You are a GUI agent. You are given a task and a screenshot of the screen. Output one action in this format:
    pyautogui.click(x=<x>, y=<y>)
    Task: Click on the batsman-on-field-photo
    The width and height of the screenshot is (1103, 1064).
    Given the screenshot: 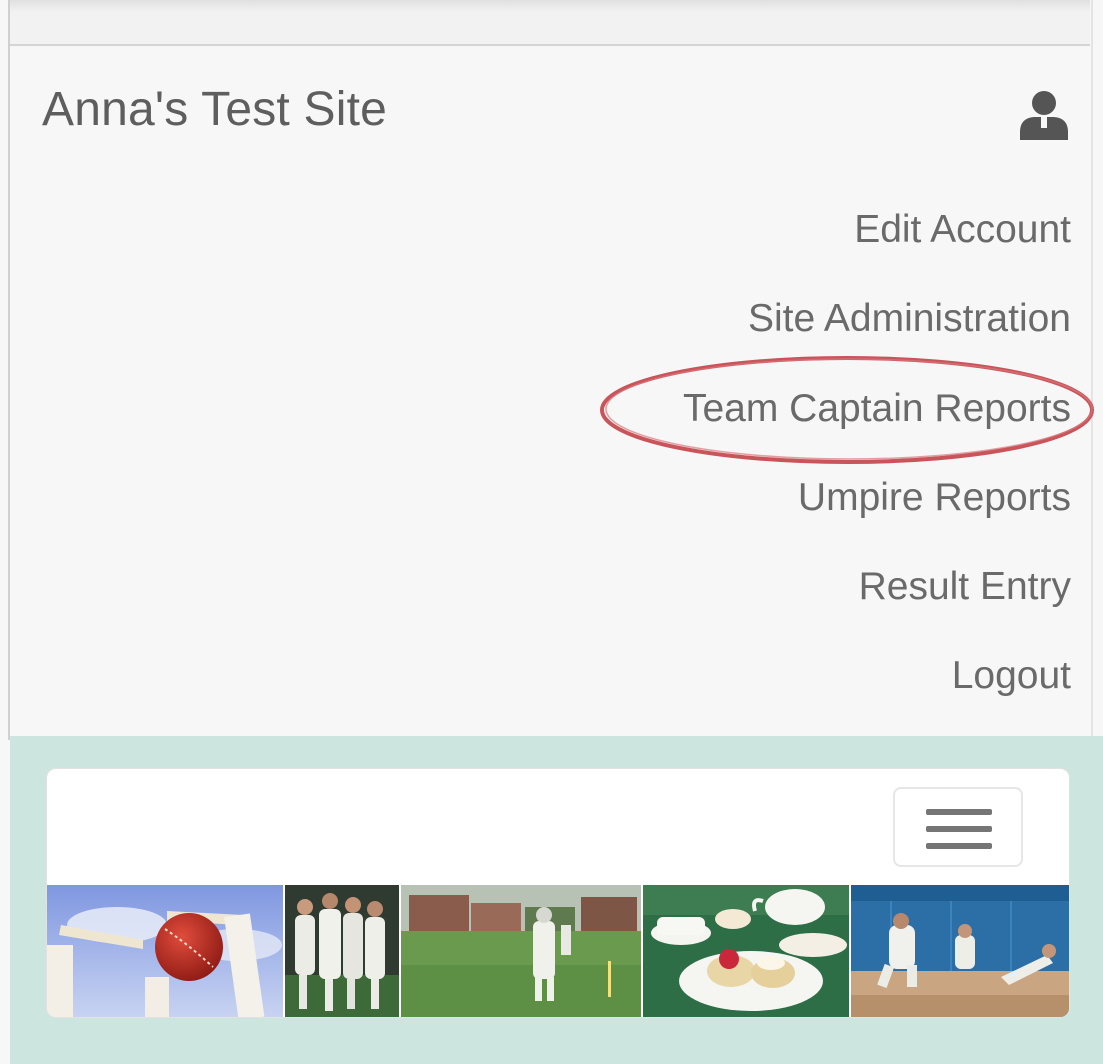 What is the action you would take?
    pyautogui.click(x=521, y=951)
    